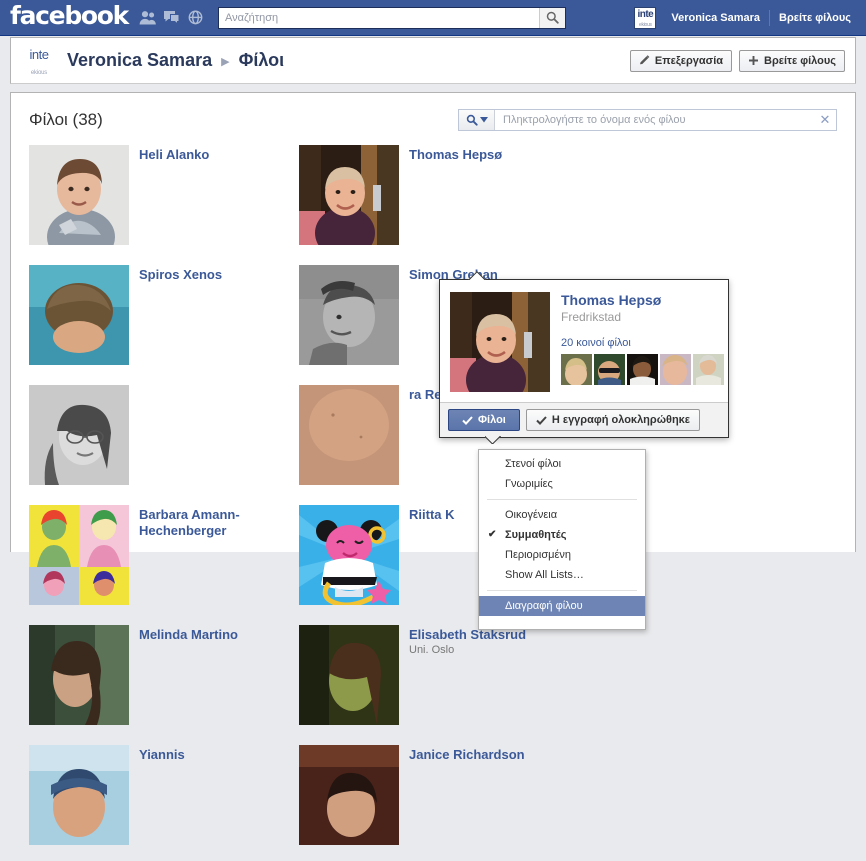 This screenshot has width=866, height=861. I want to click on edit-button: Επεξεργασία, so click(681, 60).